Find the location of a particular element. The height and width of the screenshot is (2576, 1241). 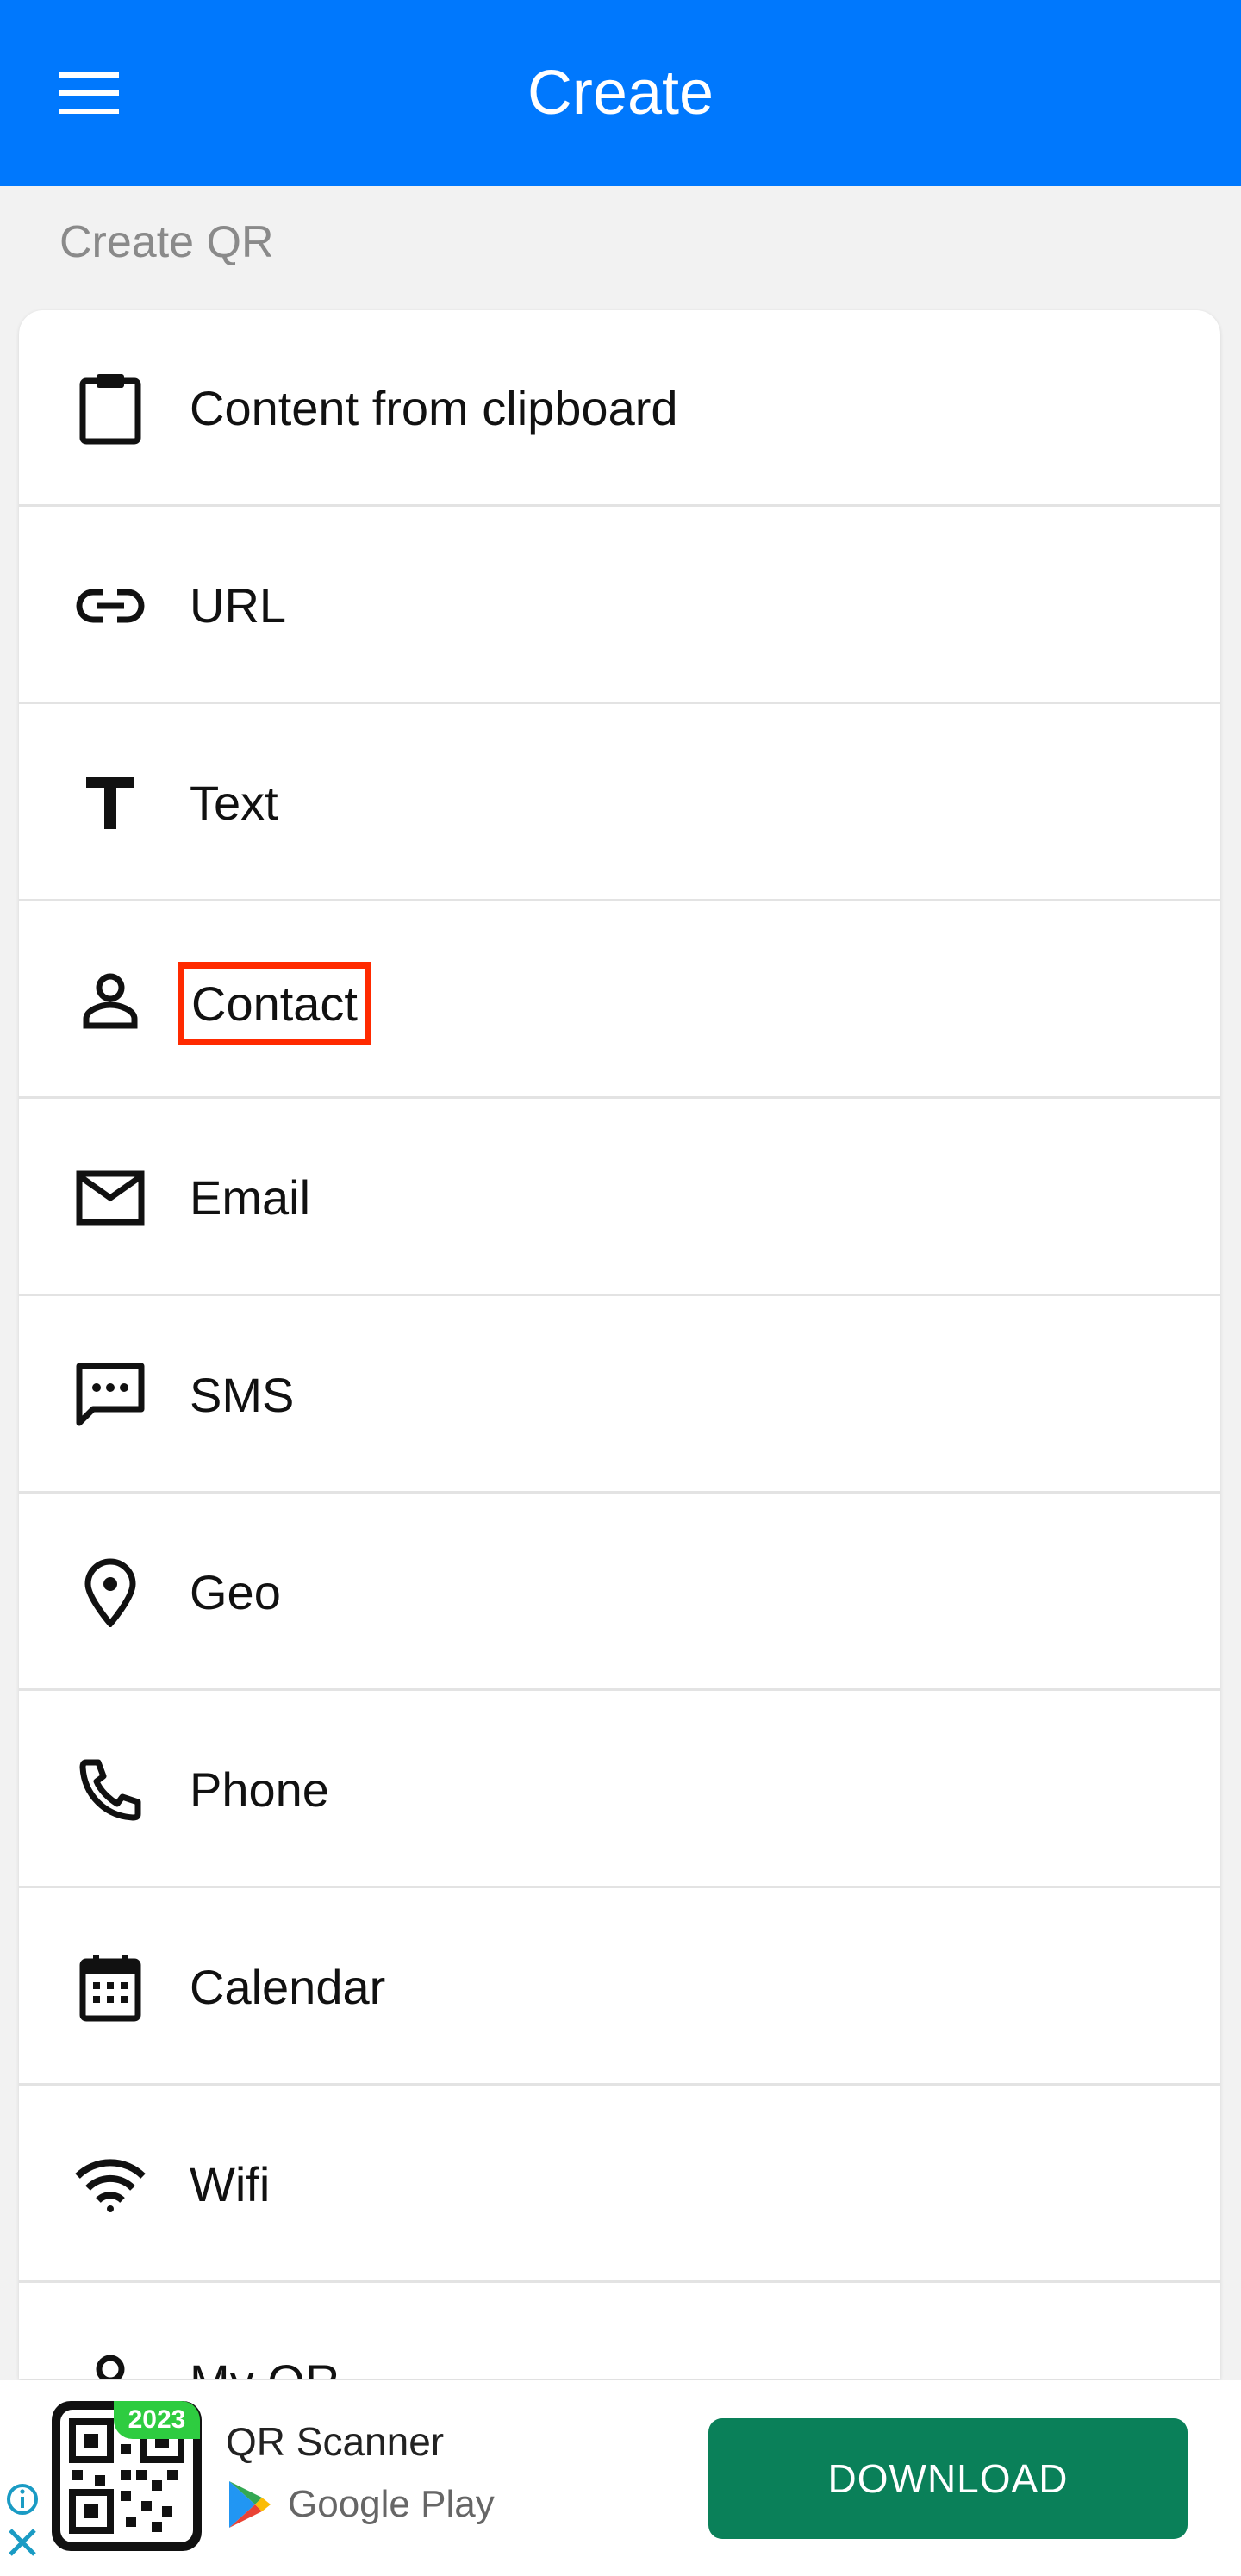

list-item-clipboard: Content from clipboard is located at coordinates (619, 408).